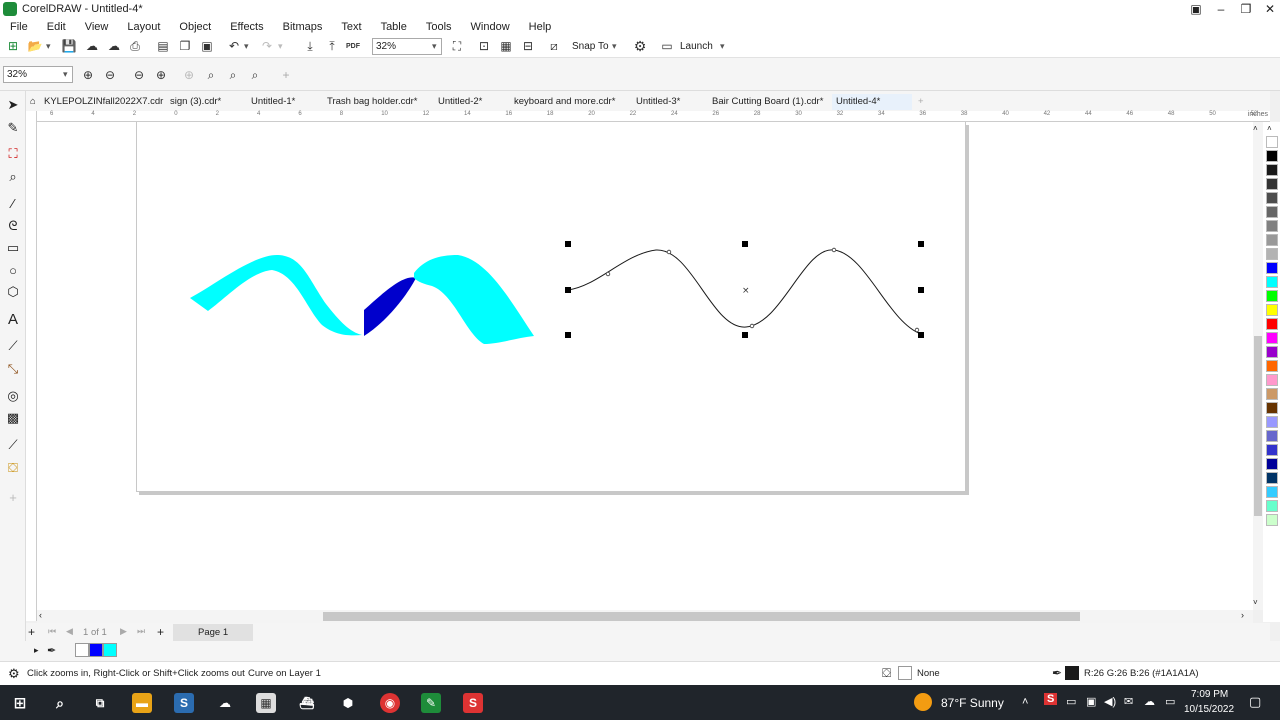  I want to click on save-icon: 💾, so click(69, 46).